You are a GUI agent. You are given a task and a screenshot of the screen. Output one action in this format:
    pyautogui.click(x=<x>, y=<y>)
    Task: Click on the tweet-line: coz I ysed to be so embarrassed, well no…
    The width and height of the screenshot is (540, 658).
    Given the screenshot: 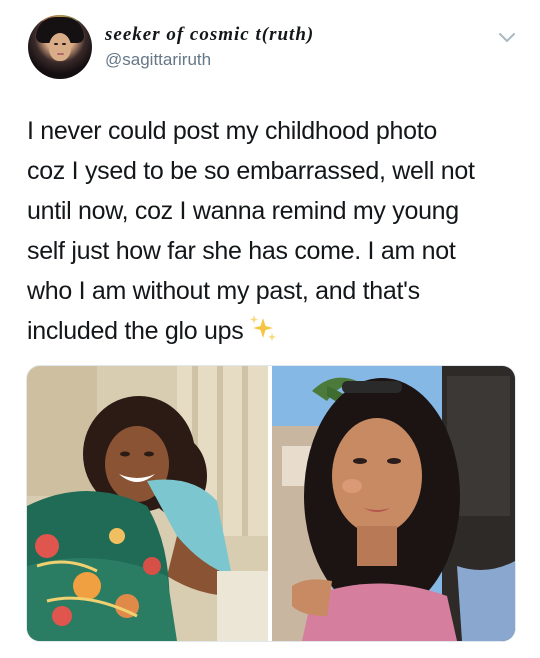 What is the action you would take?
    pyautogui.click(x=251, y=171)
    